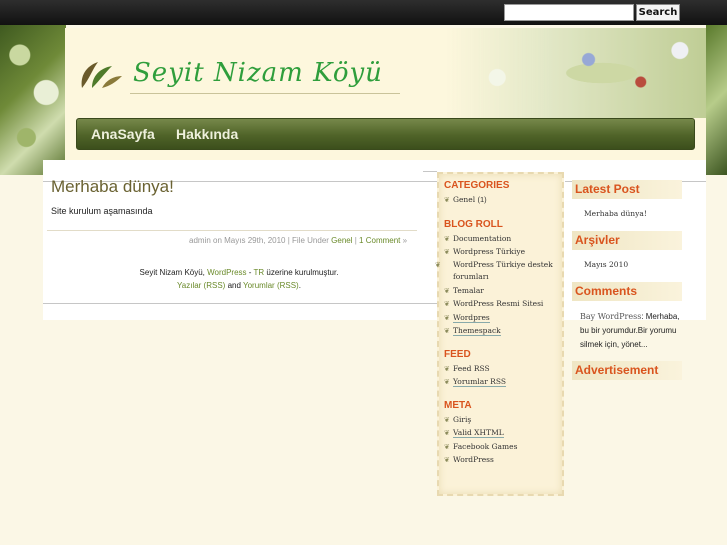 The height and width of the screenshot is (545, 727). I want to click on blogroll-link: WordPress Resmi Sitesi, so click(498, 304).